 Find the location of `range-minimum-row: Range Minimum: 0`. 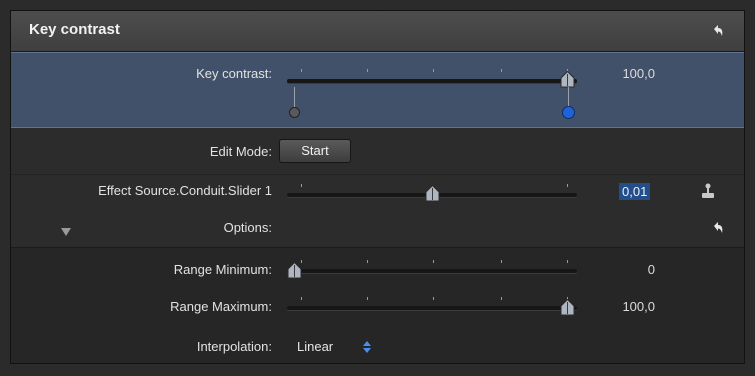

range-minimum-row: Range Minimum: 0 is located at coordinates (377, 270).